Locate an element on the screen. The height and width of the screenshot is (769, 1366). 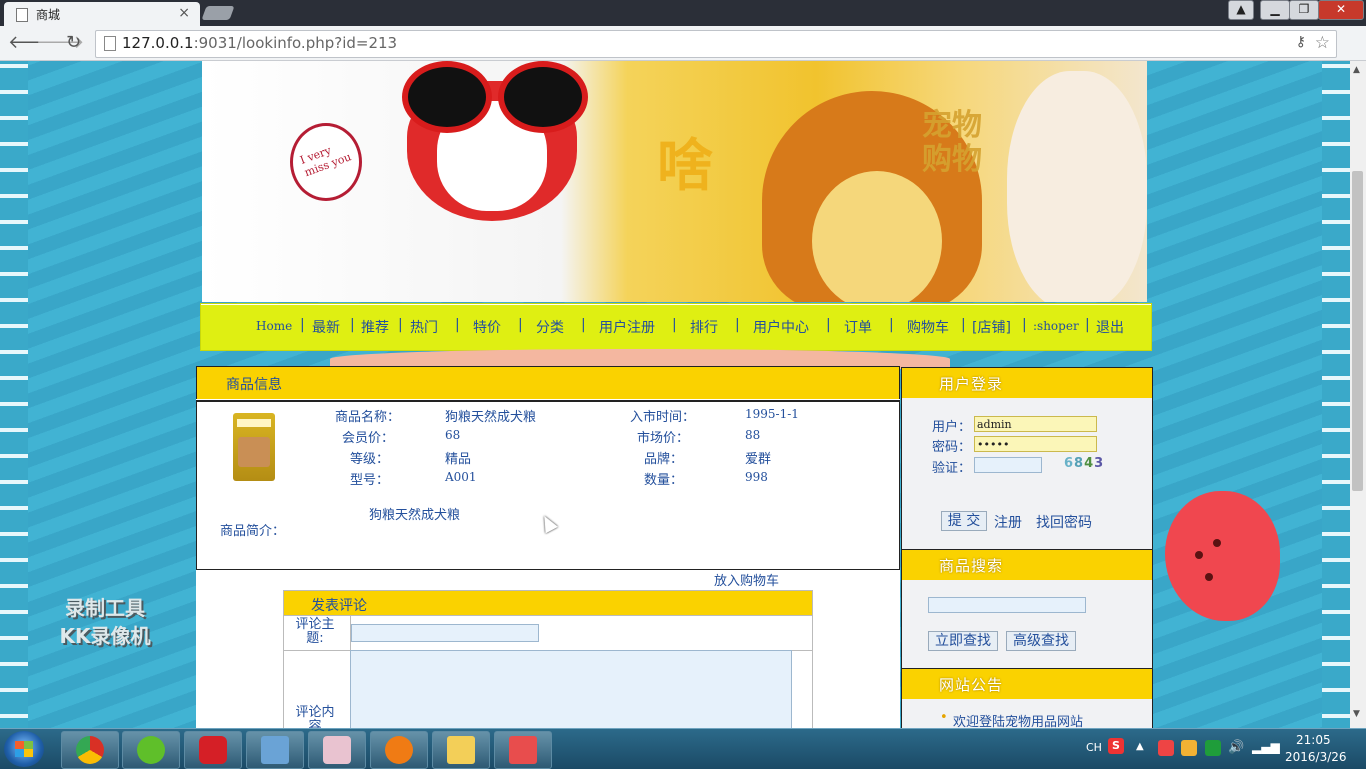
product-image is located at coordinates (254, 447).